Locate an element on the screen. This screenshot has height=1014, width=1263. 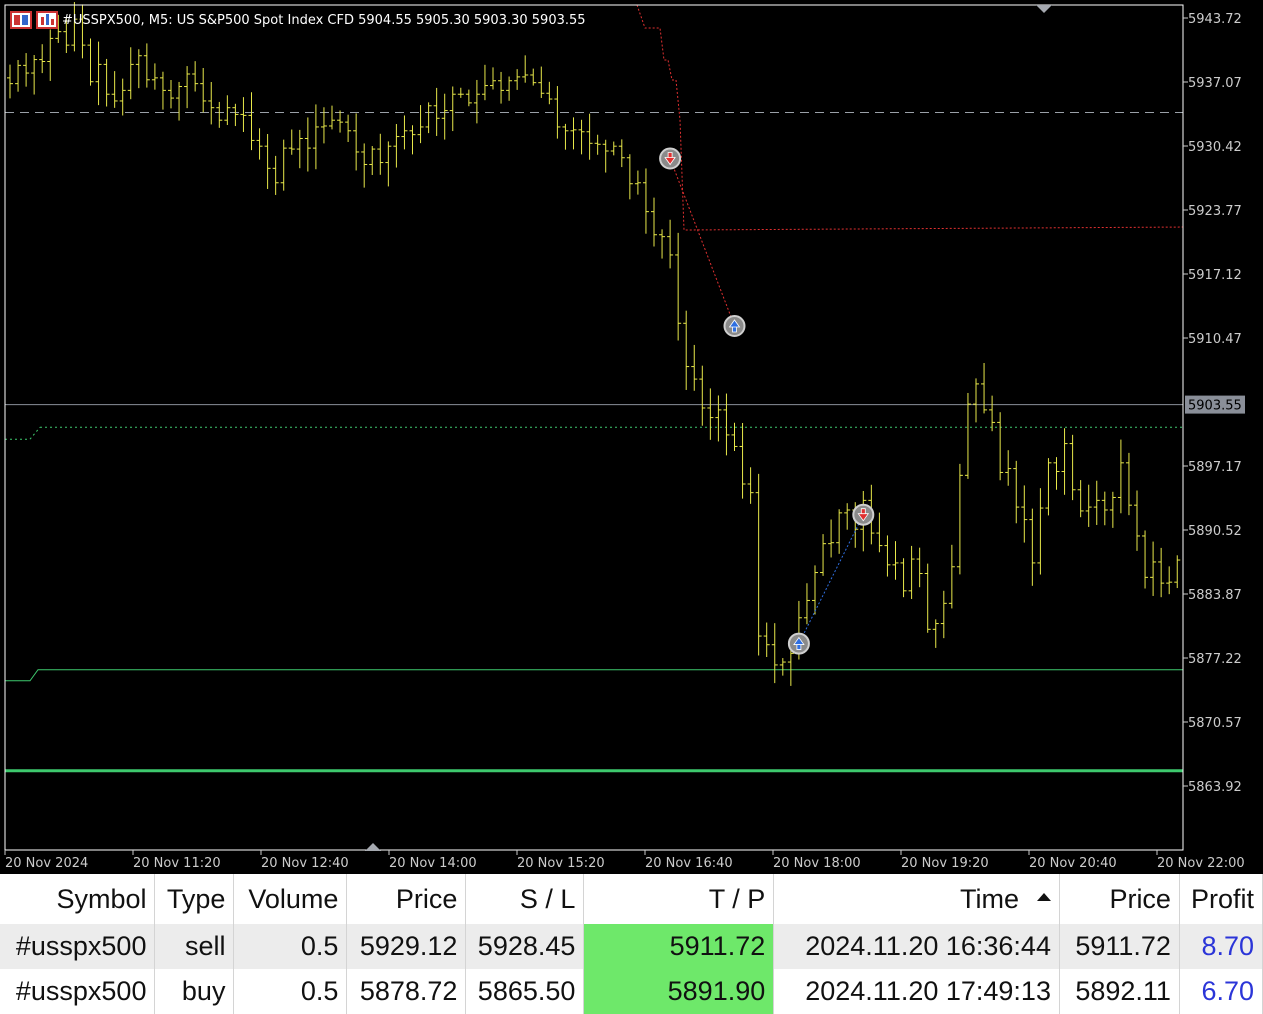
sort-ascending-icon is located at coordinates (1043, 897).